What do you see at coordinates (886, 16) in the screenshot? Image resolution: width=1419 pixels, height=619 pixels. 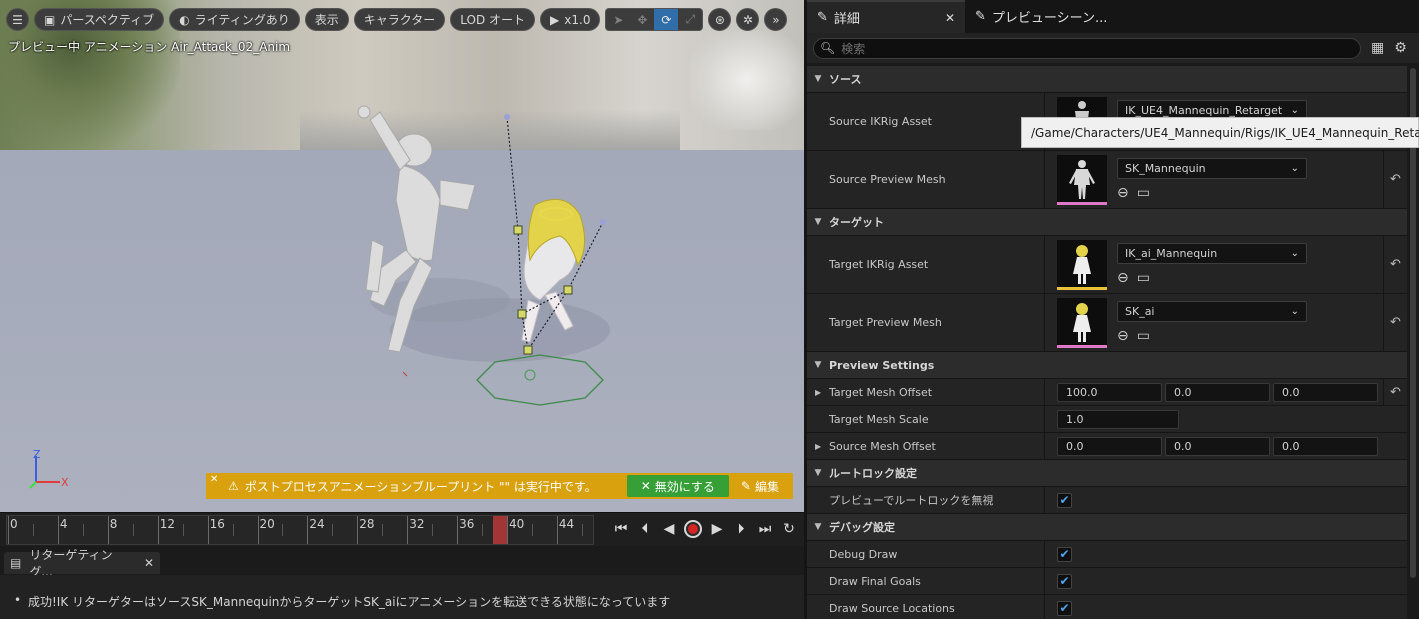 I see `tab-details: ✎ 詳細 ✕` at bounding box center [886, 16].